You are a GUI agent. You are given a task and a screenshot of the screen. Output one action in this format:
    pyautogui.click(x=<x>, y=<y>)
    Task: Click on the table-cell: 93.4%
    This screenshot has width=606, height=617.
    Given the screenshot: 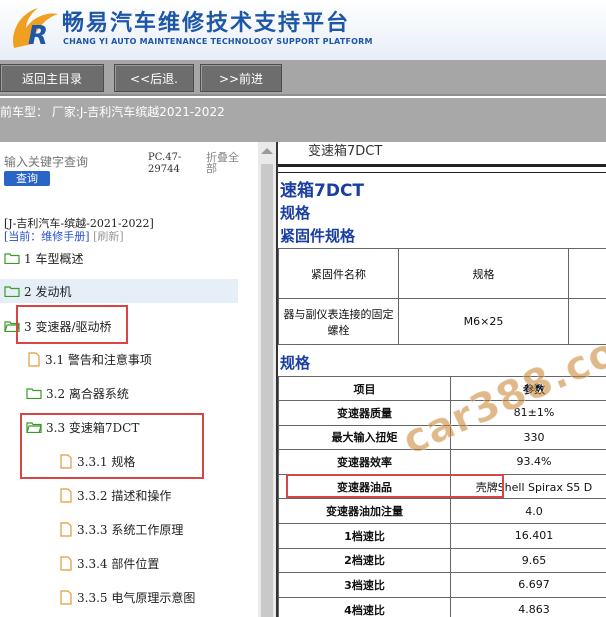 What is the action you would take?
    pyautogui.click(x=528, y=462)
    